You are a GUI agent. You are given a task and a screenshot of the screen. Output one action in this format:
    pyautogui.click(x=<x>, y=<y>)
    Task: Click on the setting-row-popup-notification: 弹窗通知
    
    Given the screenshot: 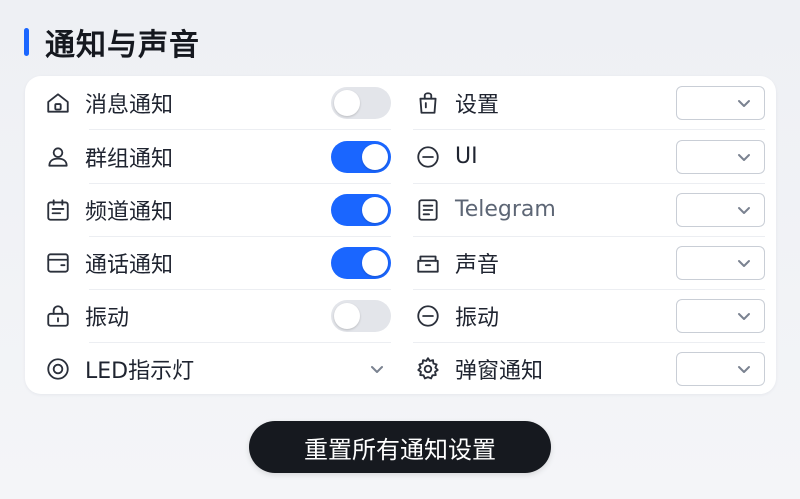 What is the action you would take?
    pyautogui.click(x=589, y=368)
    